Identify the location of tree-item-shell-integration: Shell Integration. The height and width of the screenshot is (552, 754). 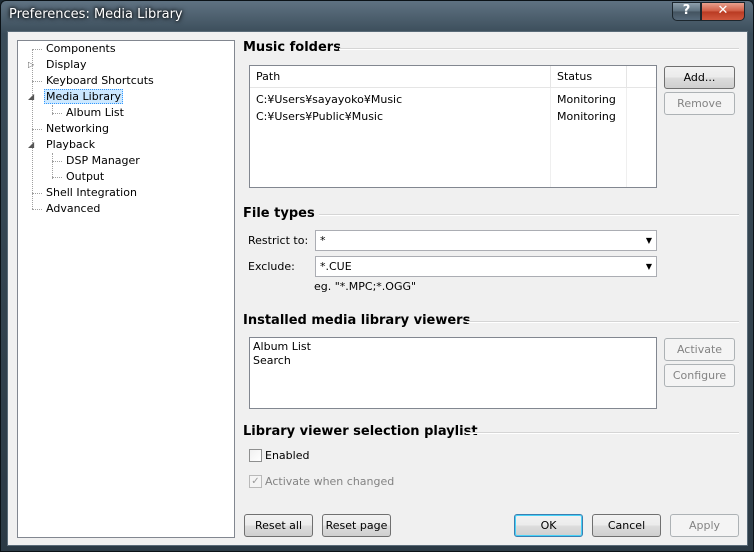
(91, 193).